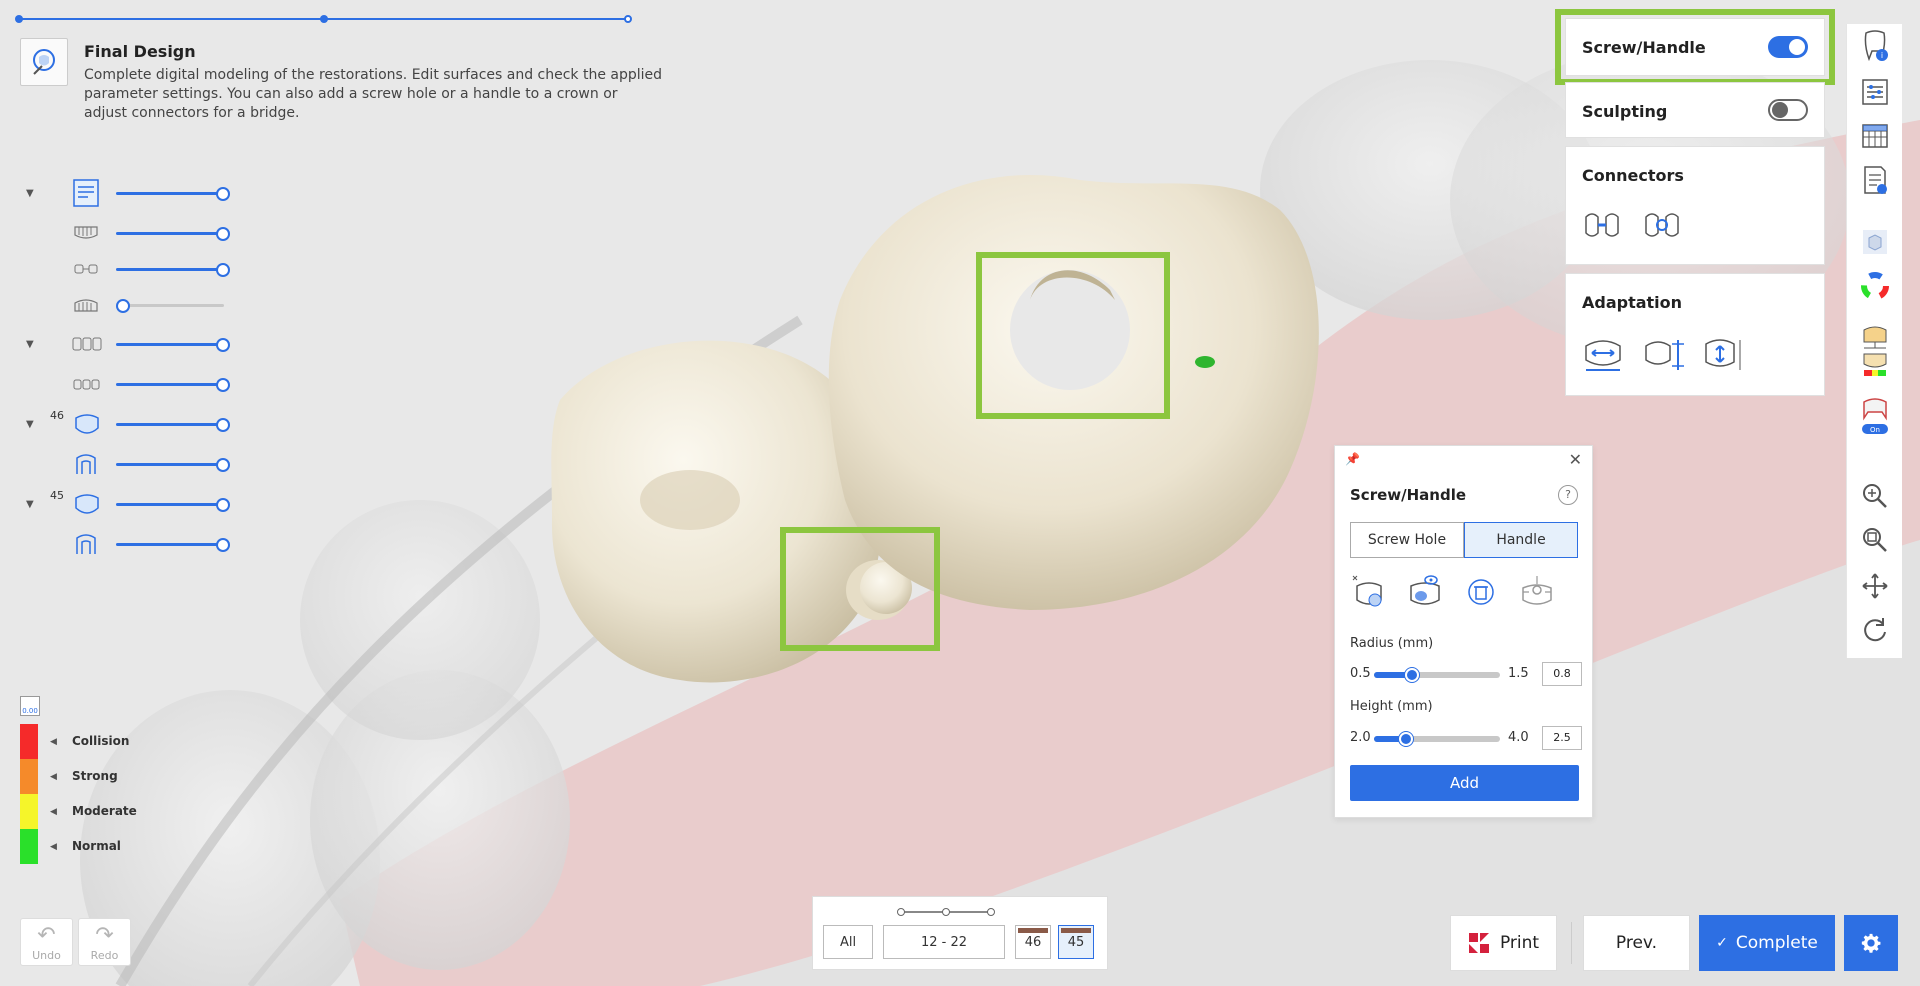 The image size is (1920, 986). I want to click on sculpting-toggle, so click(1788, 110).